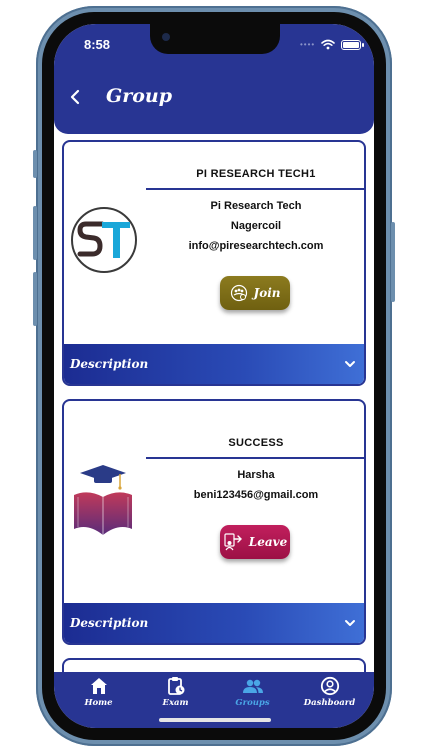  I want to click on mute-switch, so click(35, 164).